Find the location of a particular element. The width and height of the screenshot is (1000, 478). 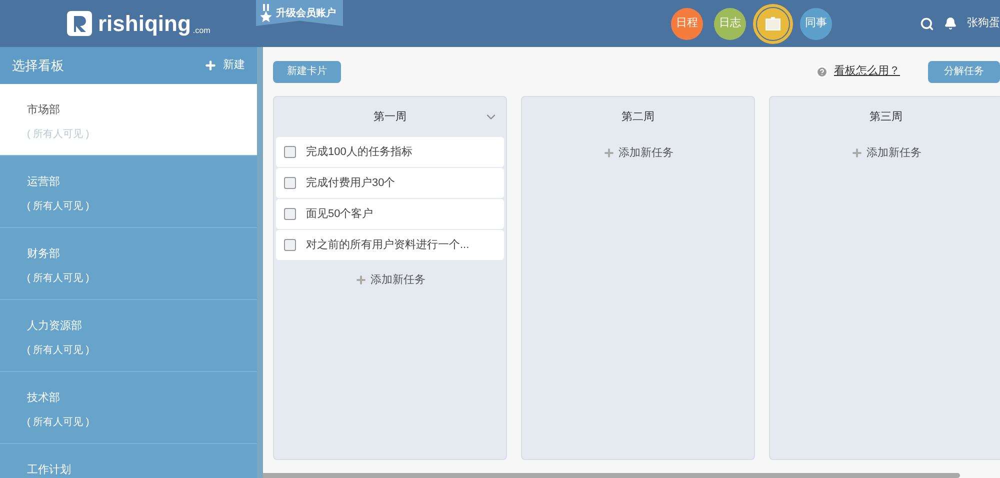

task-text: 面见50个客户 is located at coordinates (340, 214).